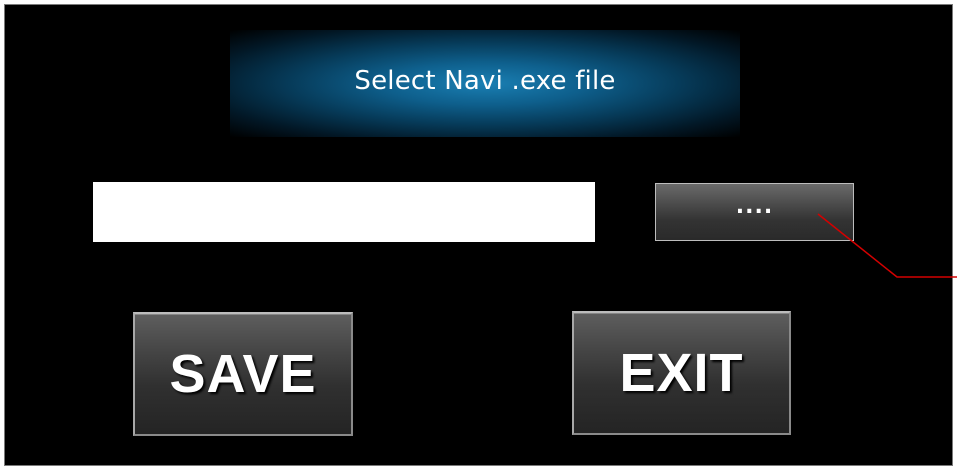 The width and height of the screenshot is (957, 469). I want to click on title-banner: Select Navi .exe file, so click(485, 83).